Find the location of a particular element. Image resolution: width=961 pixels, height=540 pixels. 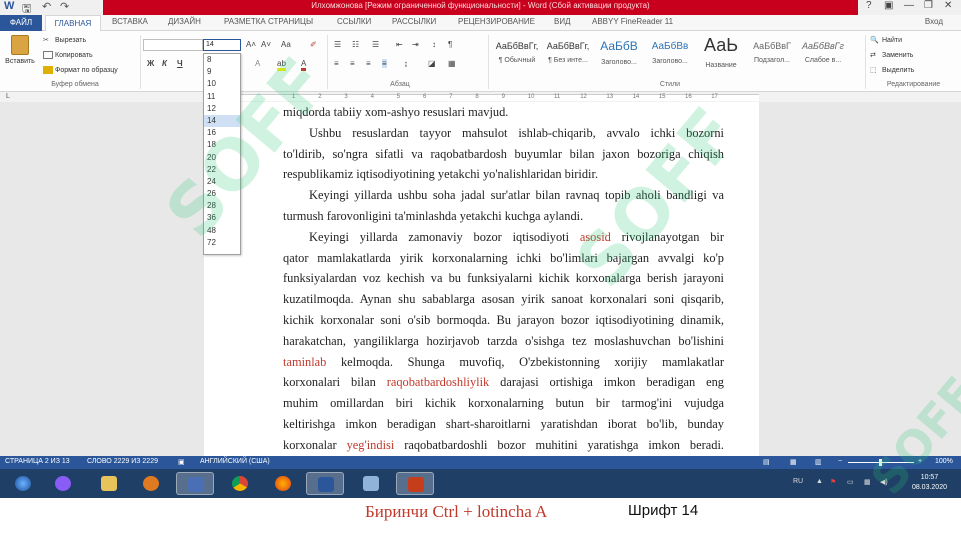

read-mode-icon: ▤ is located at coordinates (766, 462).